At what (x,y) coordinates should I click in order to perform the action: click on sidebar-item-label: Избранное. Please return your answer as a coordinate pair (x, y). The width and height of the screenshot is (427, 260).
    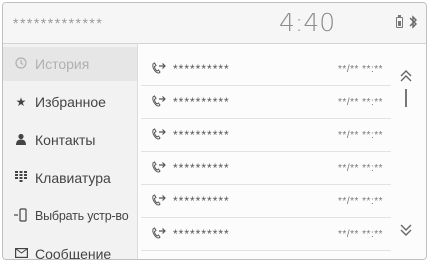
    Looking at the image, I should click on (70, 102).